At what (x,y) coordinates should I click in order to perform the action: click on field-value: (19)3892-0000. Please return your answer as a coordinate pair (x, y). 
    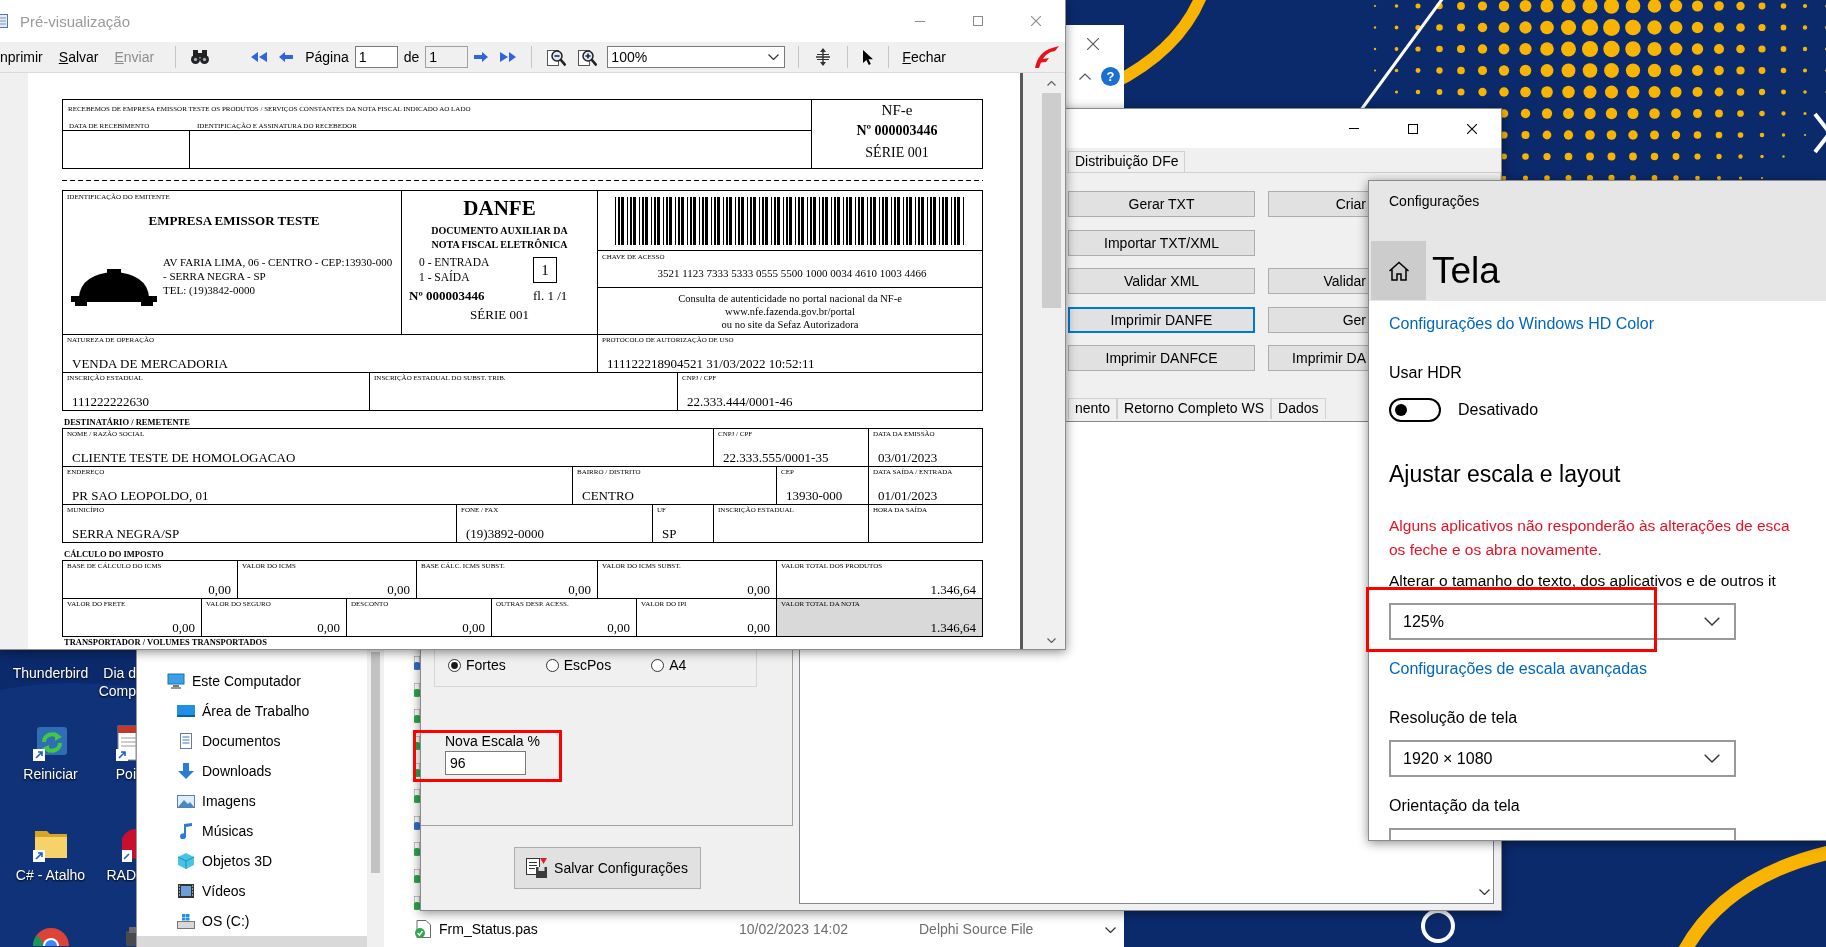
    Looking at the image, I should click on (505, 533).